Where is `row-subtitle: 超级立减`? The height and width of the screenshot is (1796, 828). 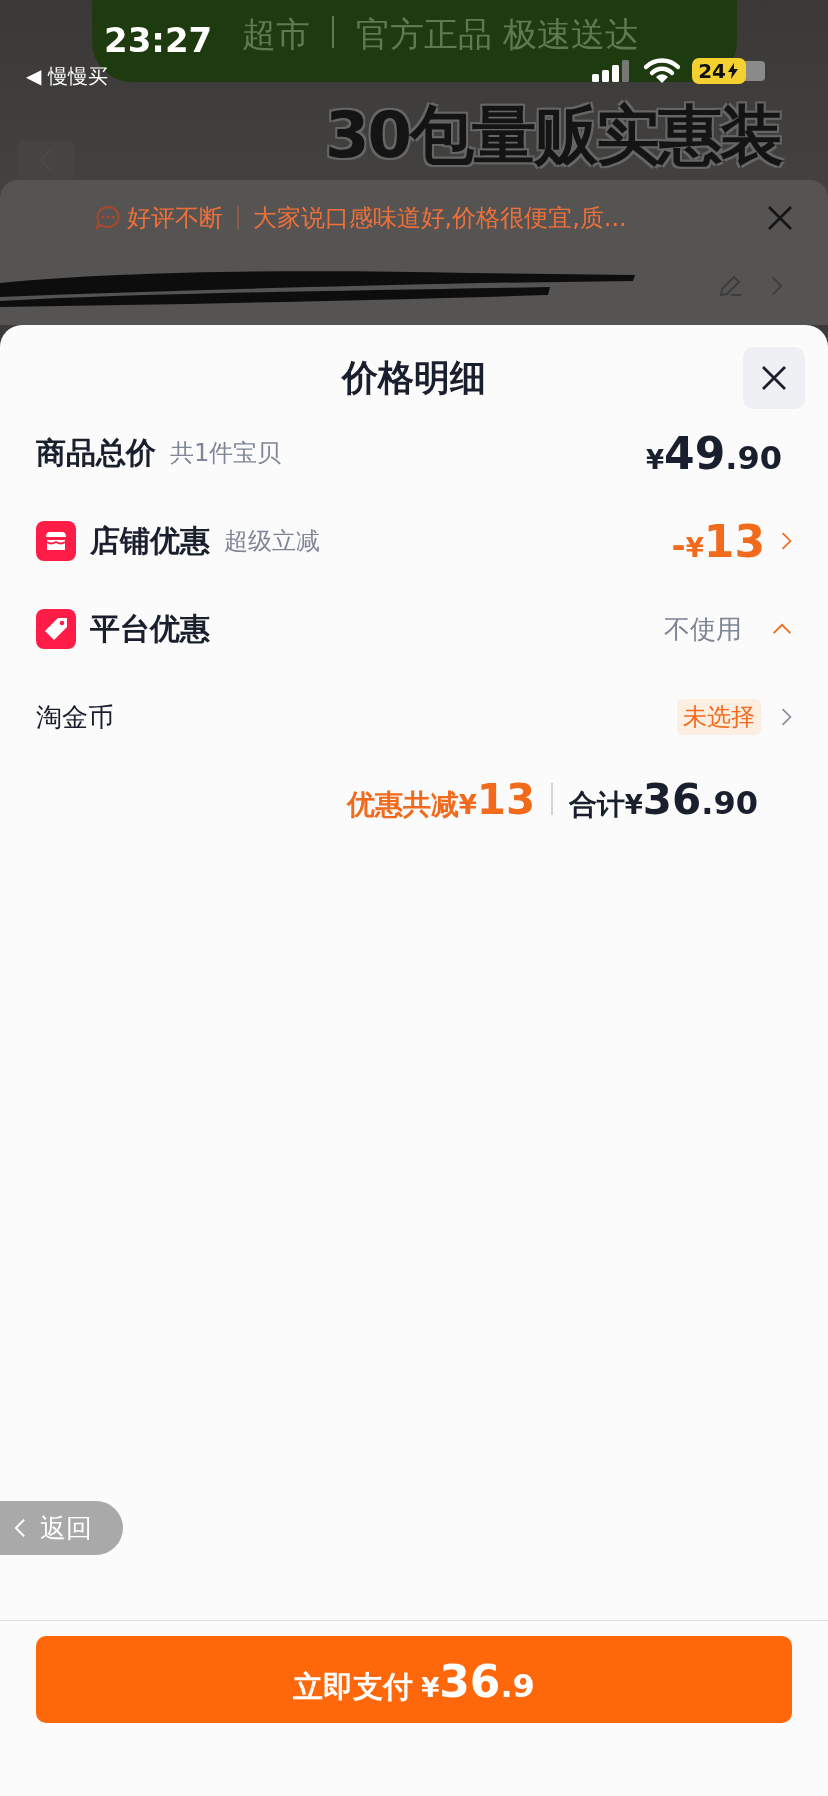 row-subtitle: 超级立减 is located at coordinates (272, 541).